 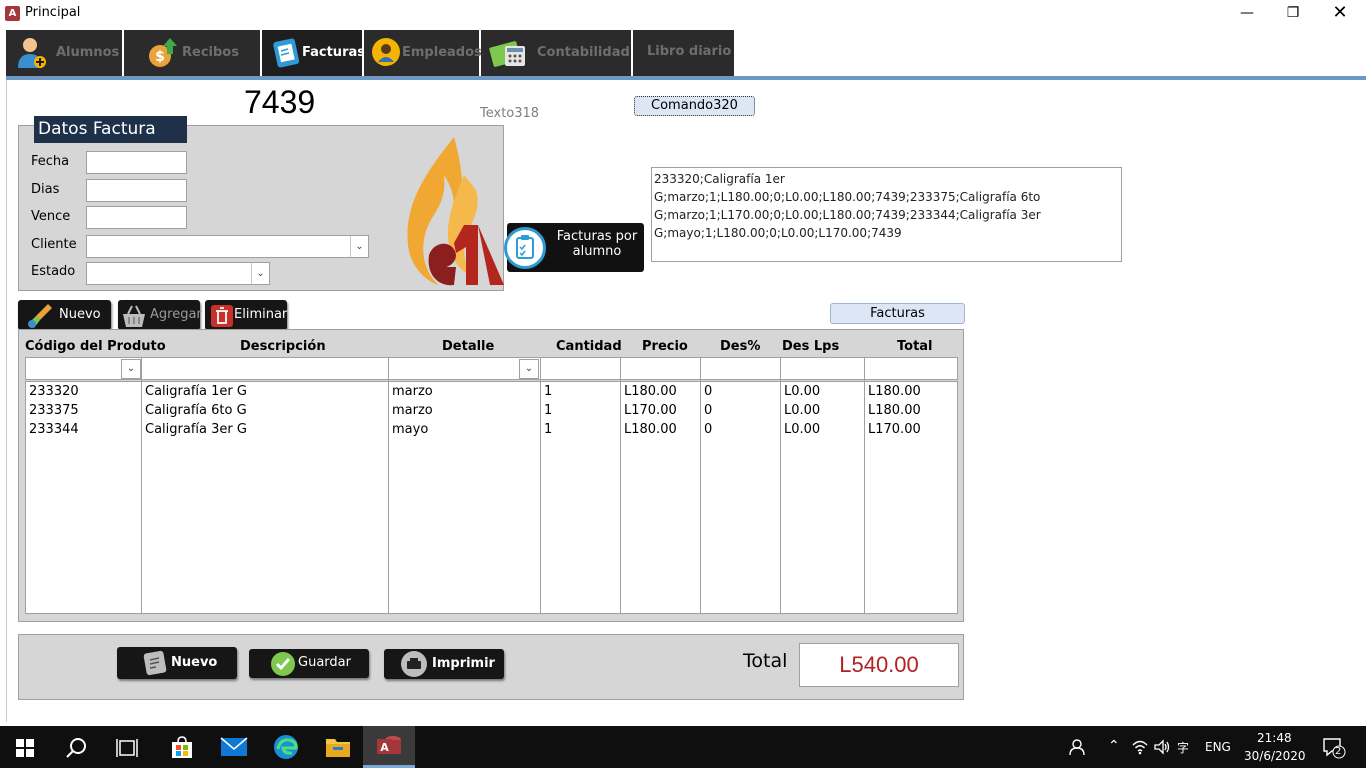 I want to click on imprimir-label: Imprimir, so click(x=463, y=663).